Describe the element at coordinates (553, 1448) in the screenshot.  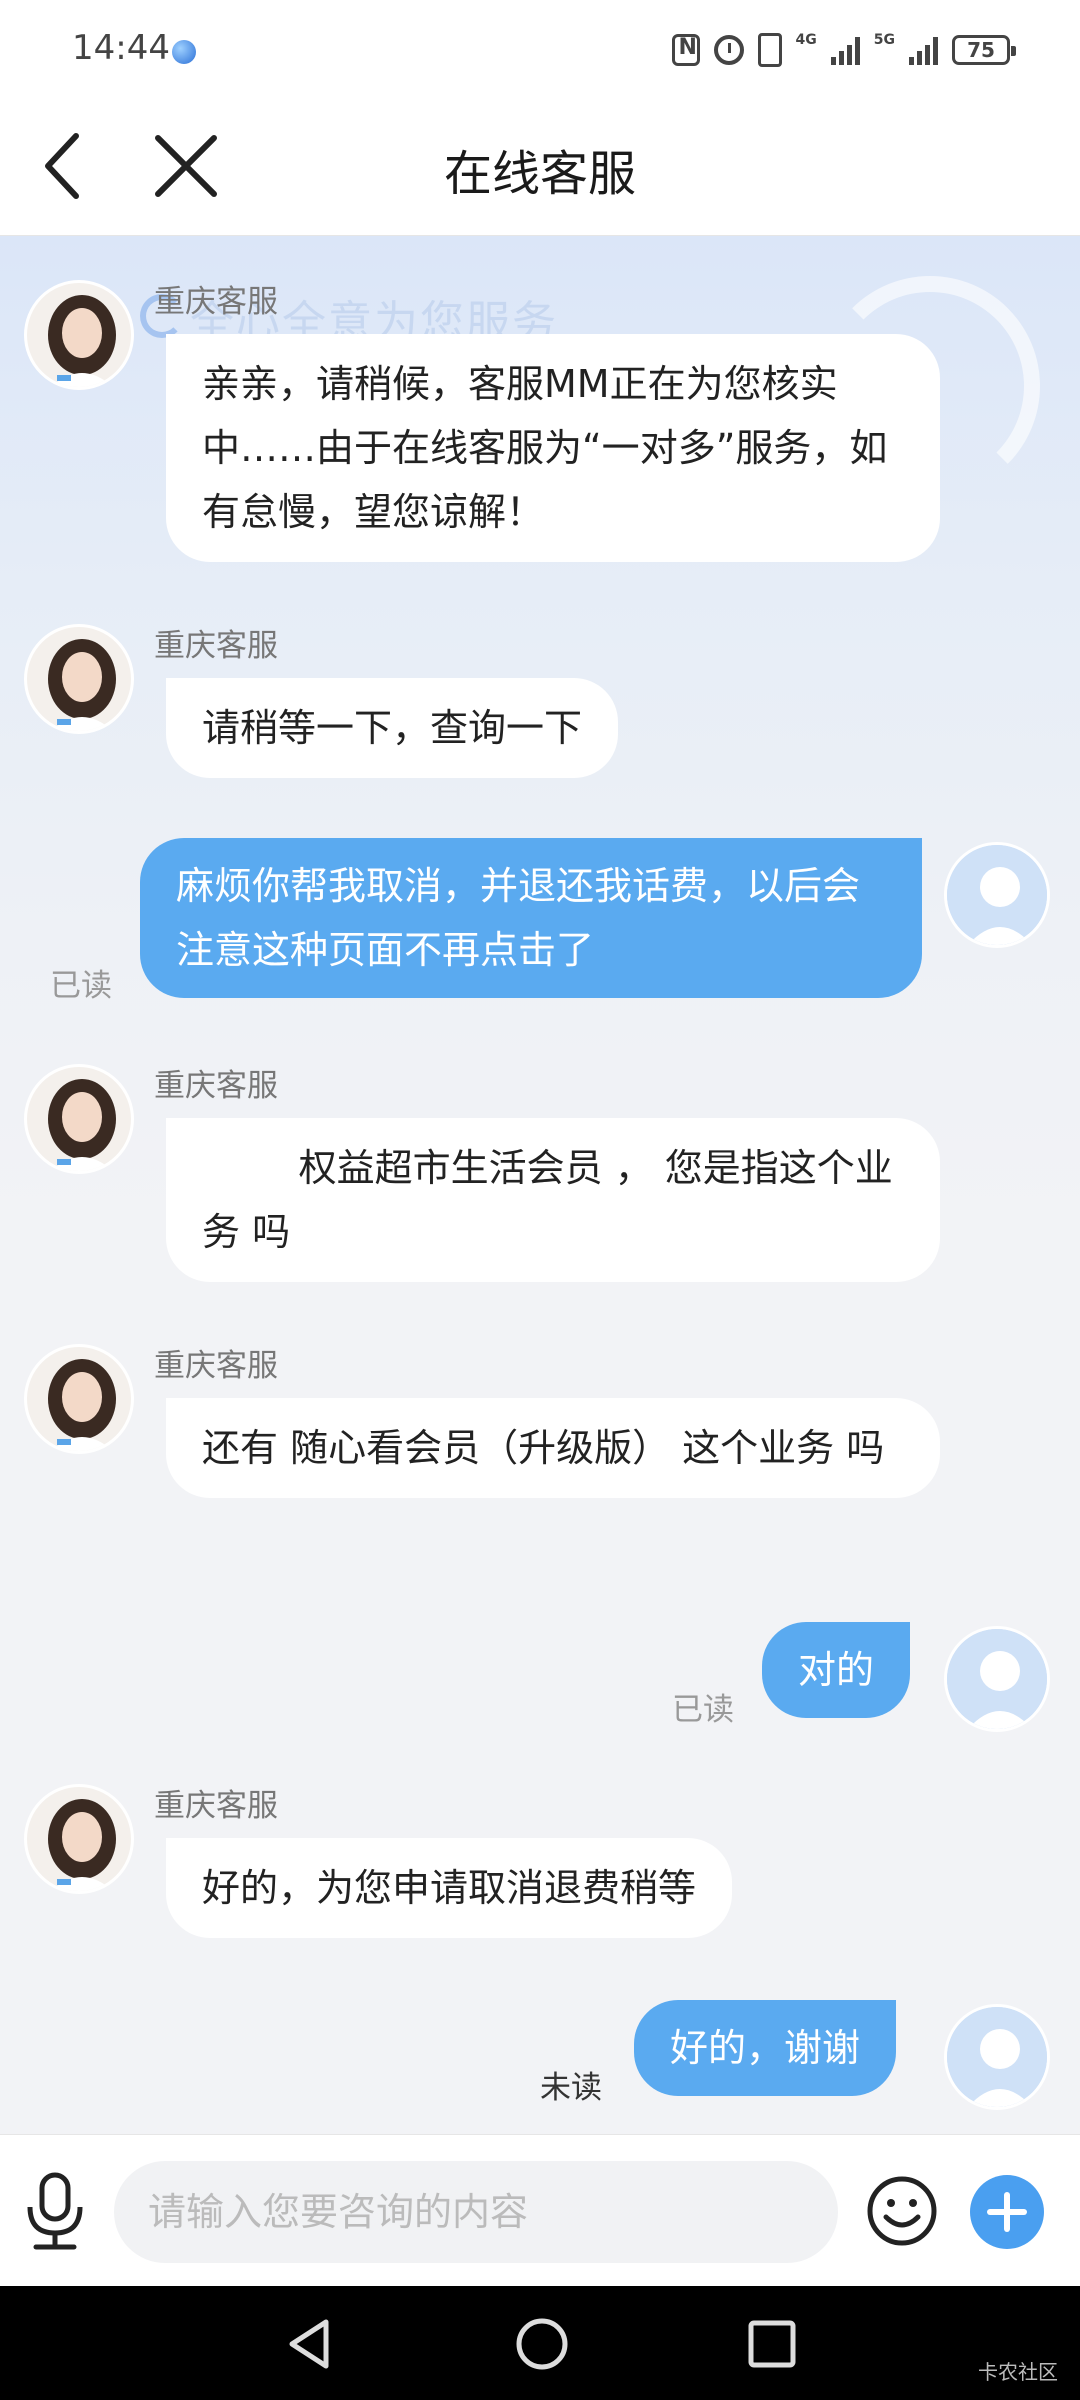
I see `agent-message-bubble: 还有 随心看会员（升级版） 这个业务 吗` at that location.